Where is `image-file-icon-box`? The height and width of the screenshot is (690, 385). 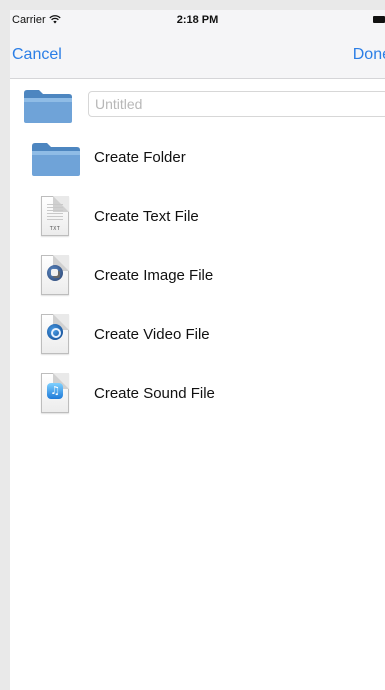
image-file-icon-box is located at coordinates (57, 277).